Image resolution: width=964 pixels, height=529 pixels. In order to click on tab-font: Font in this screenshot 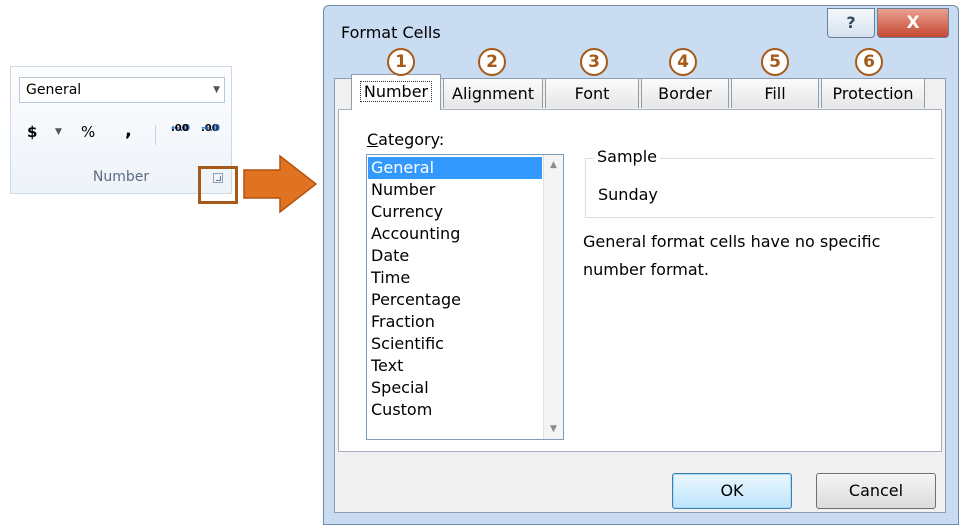, I will do `click(592, 93)`.